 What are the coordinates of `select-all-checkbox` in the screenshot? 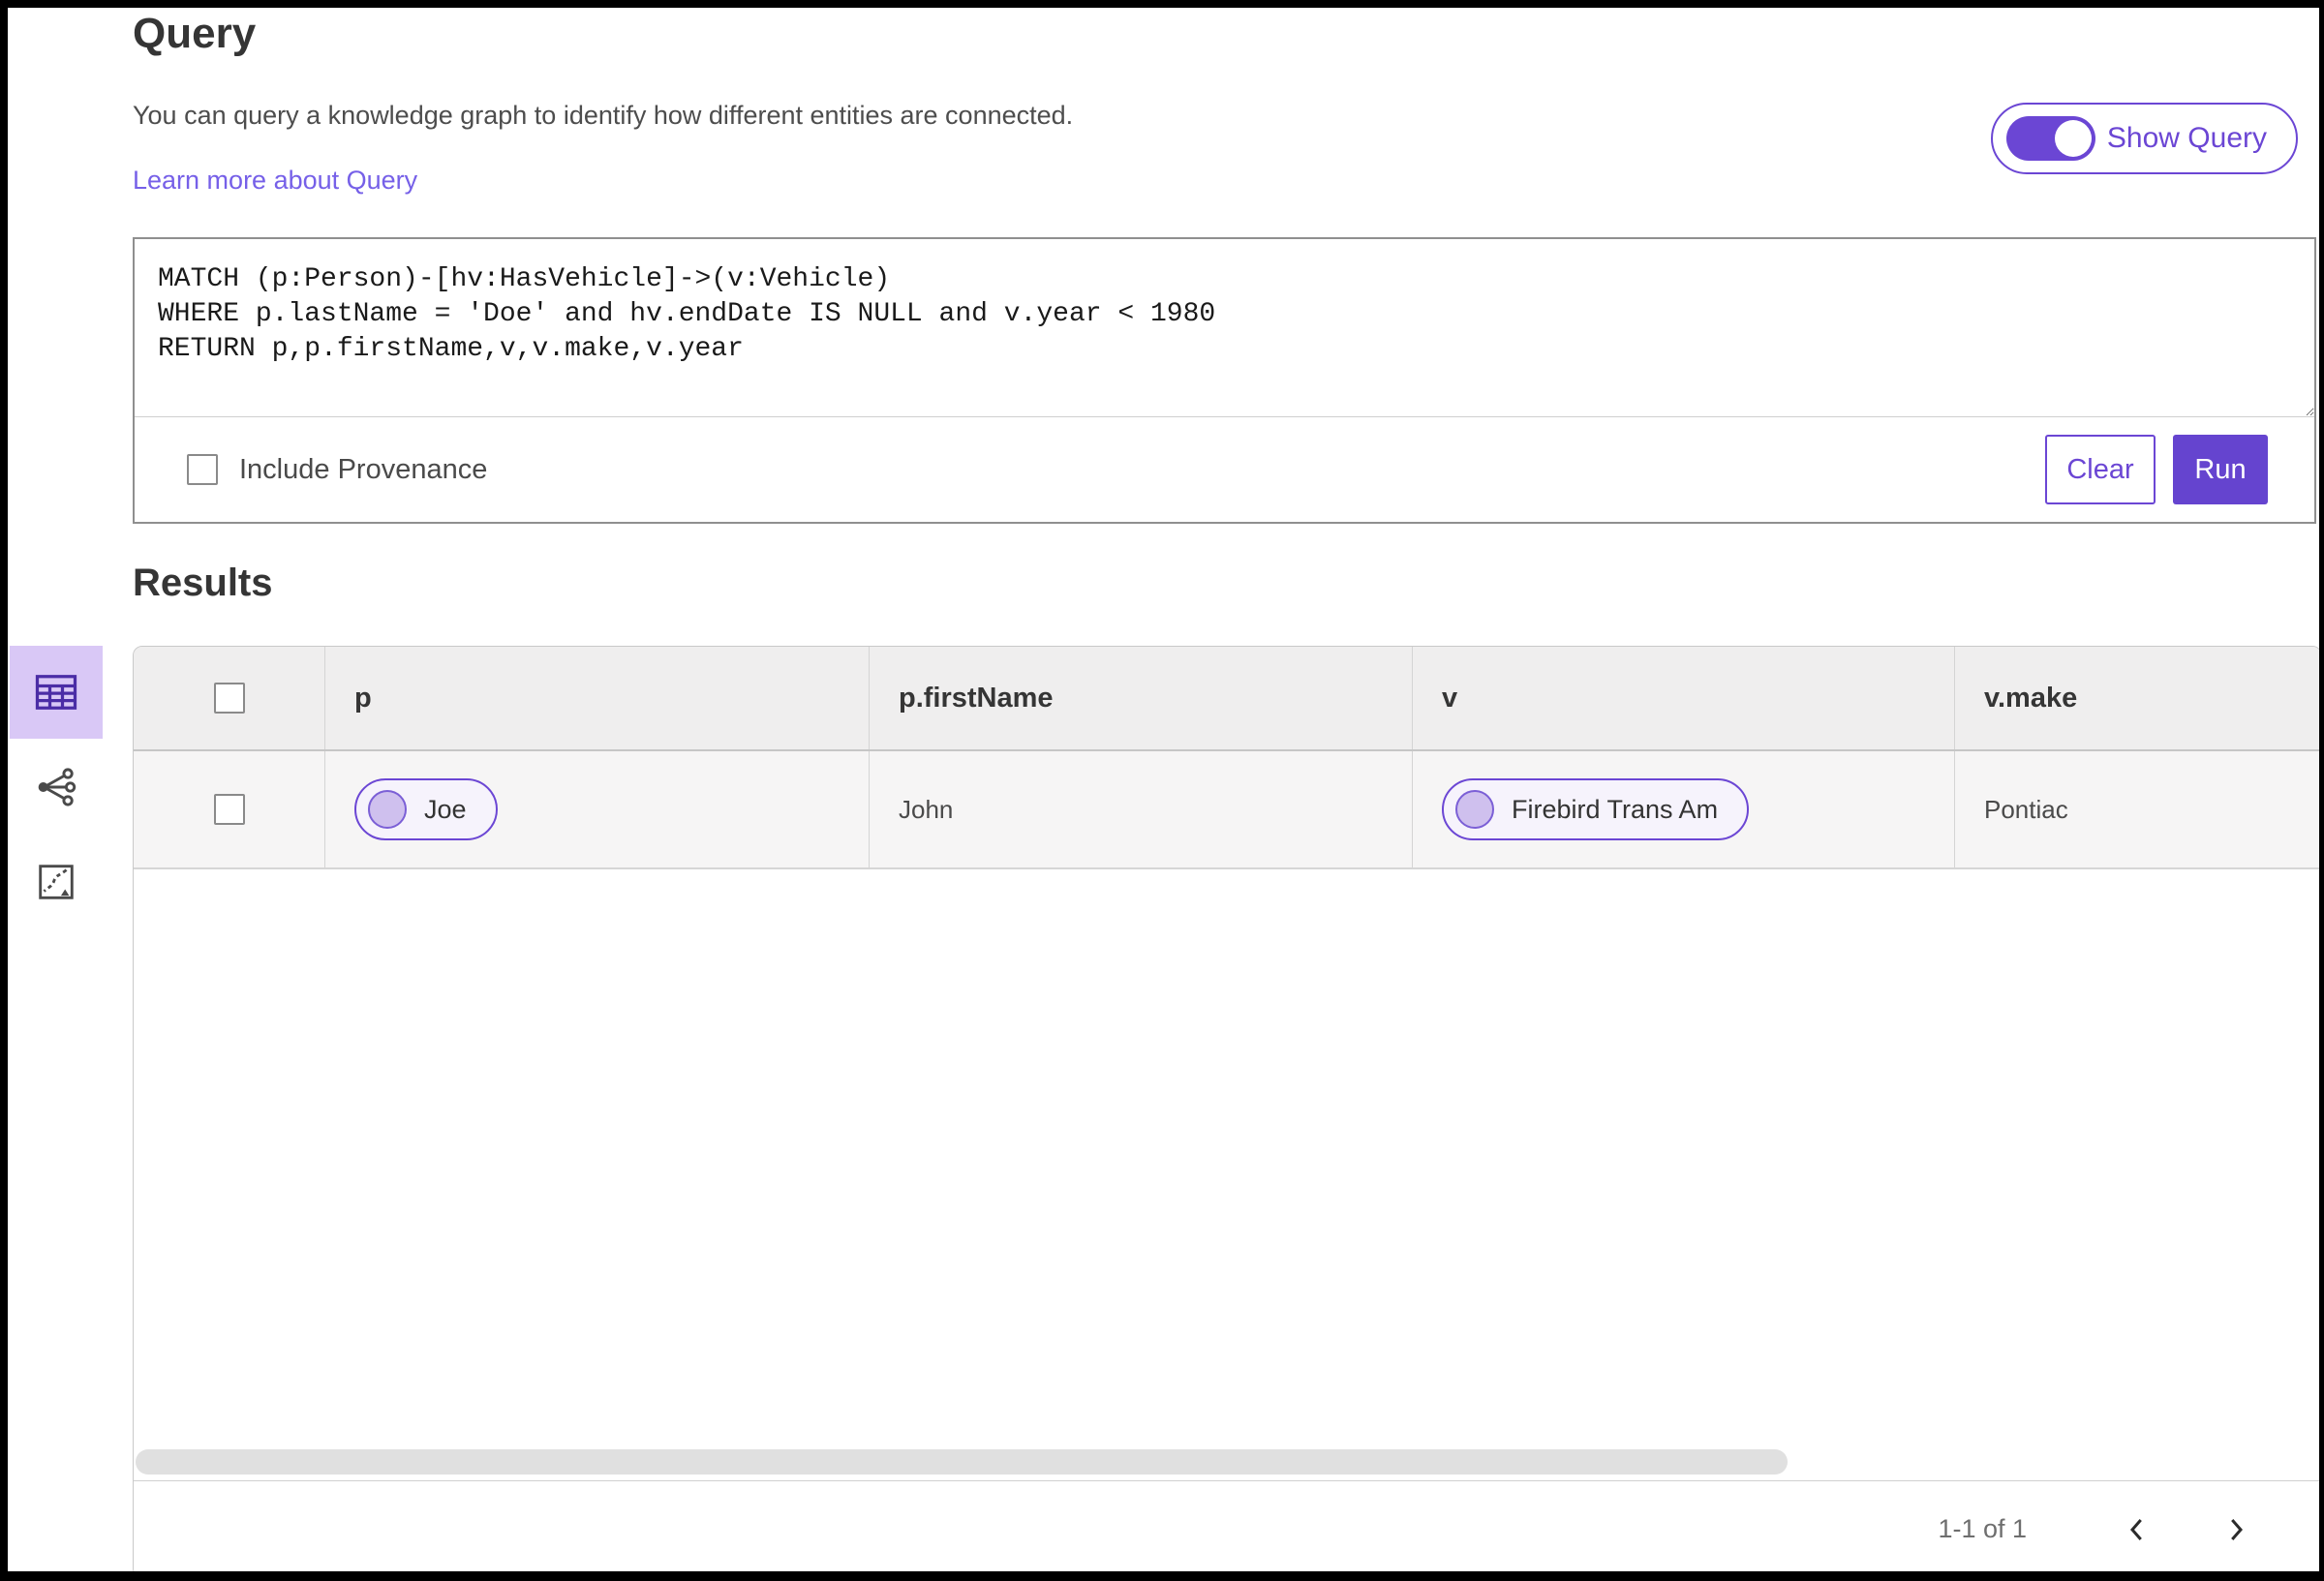 It's located at (229, 698).